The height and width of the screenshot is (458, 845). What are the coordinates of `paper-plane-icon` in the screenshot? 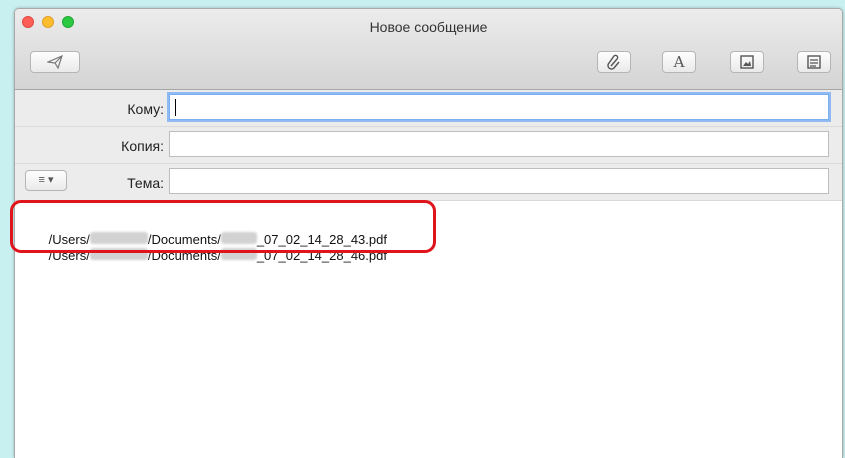 It's located at (55, 62).